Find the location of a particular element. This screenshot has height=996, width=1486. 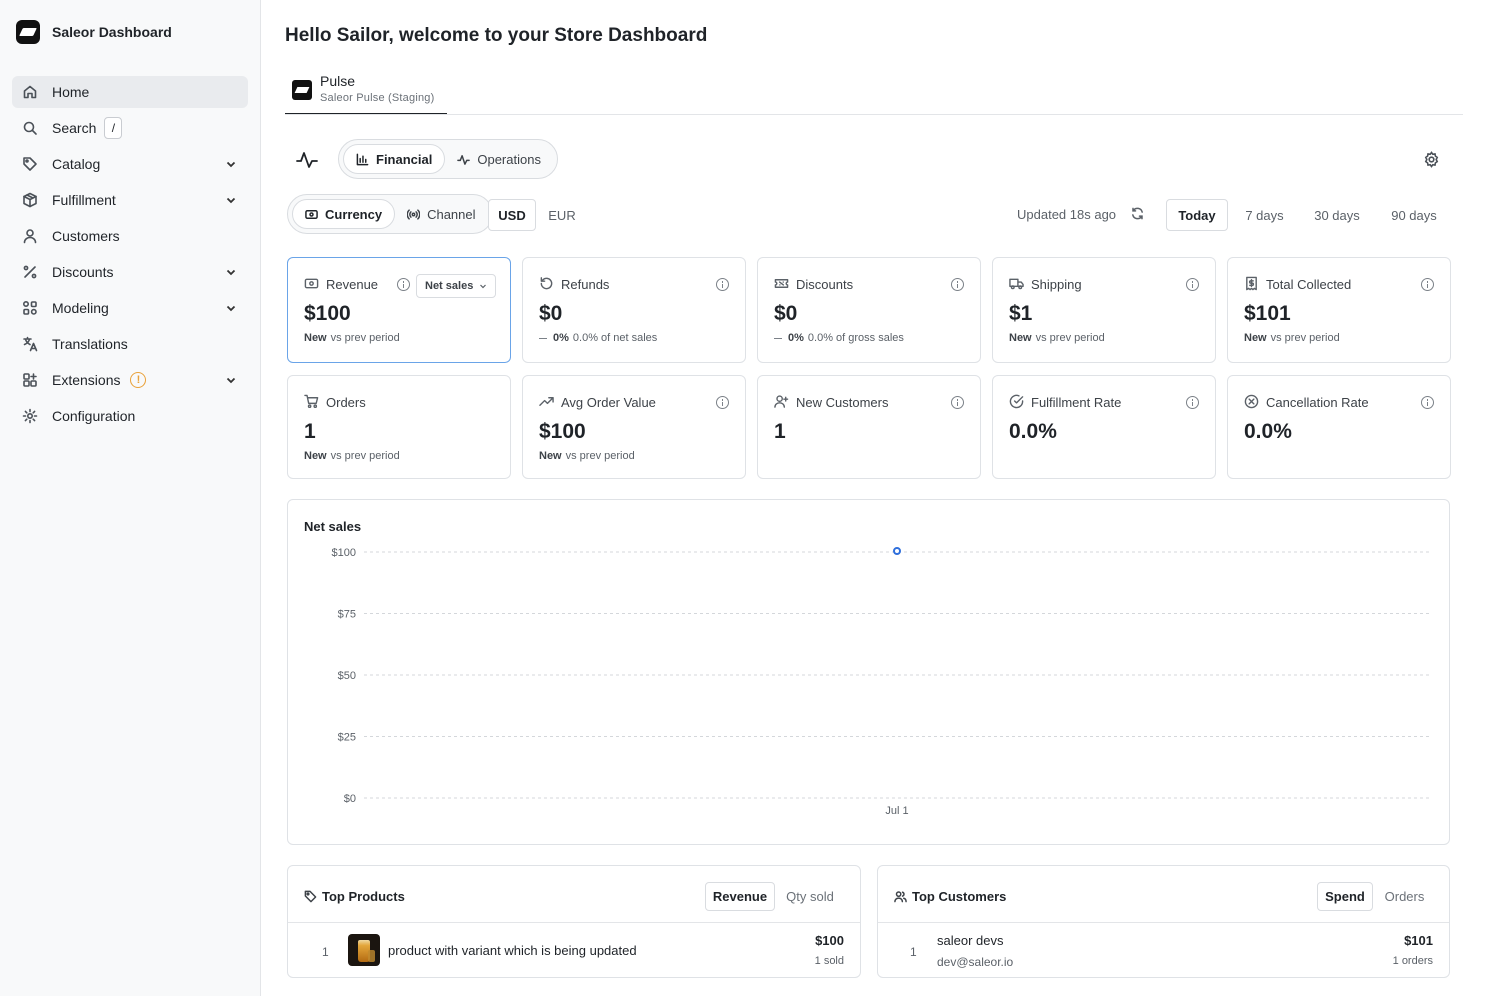

currency-usd-button: USD is located at coordinates (512, 215).